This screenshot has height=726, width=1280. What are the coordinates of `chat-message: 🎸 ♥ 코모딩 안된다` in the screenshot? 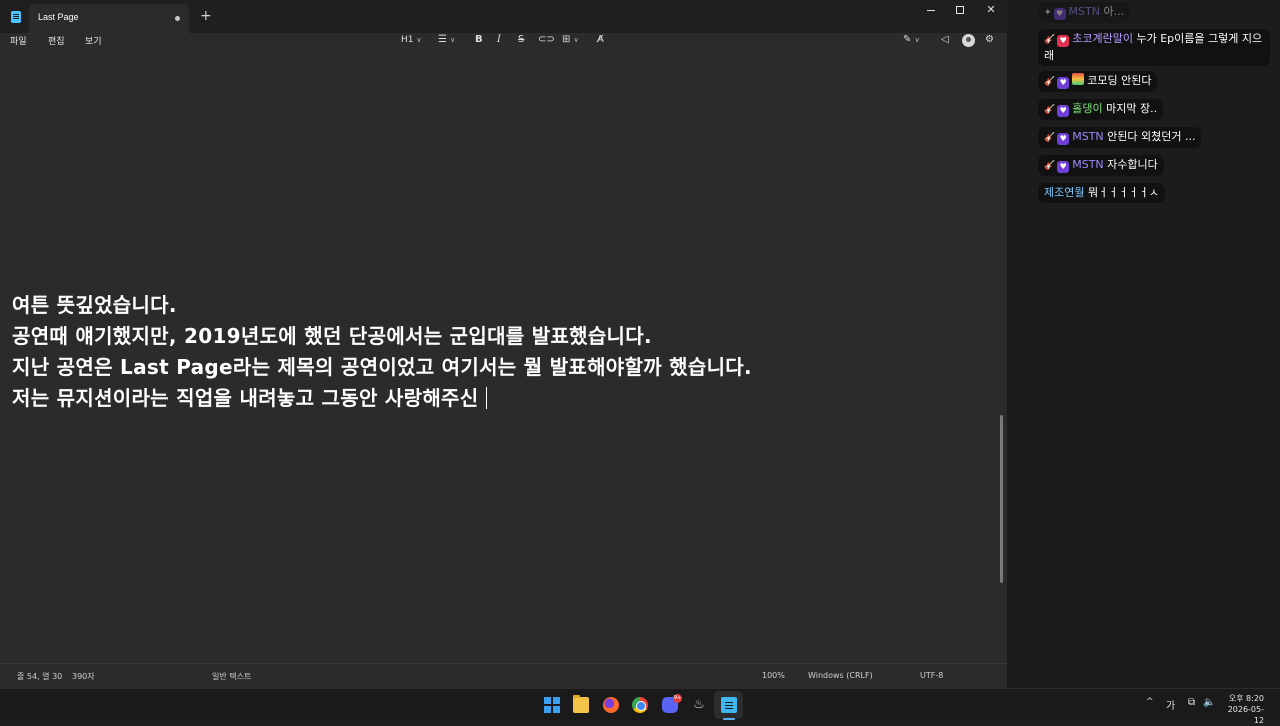 It's located at (1098, 81).